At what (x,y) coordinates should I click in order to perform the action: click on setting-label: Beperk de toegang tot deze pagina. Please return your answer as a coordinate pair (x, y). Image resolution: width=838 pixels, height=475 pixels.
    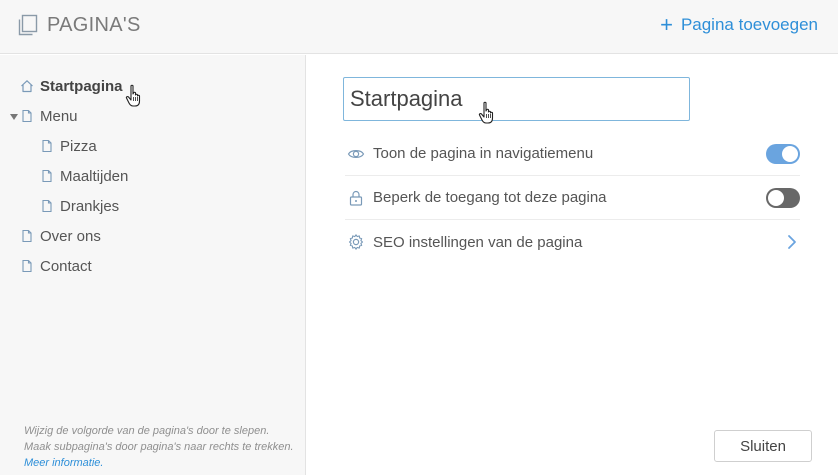
    Looking at the image, I should click on (490, 197).